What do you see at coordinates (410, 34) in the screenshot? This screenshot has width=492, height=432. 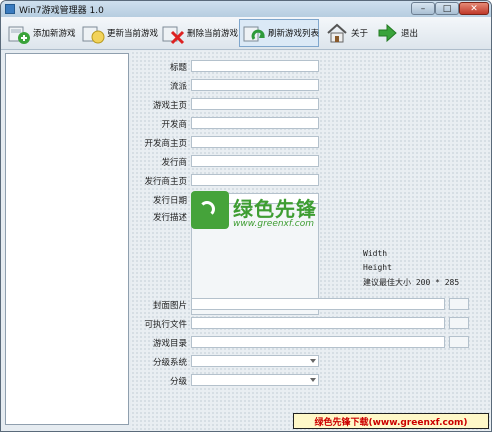 I see `exit-label: 退出` at bounding box center [410, 34].